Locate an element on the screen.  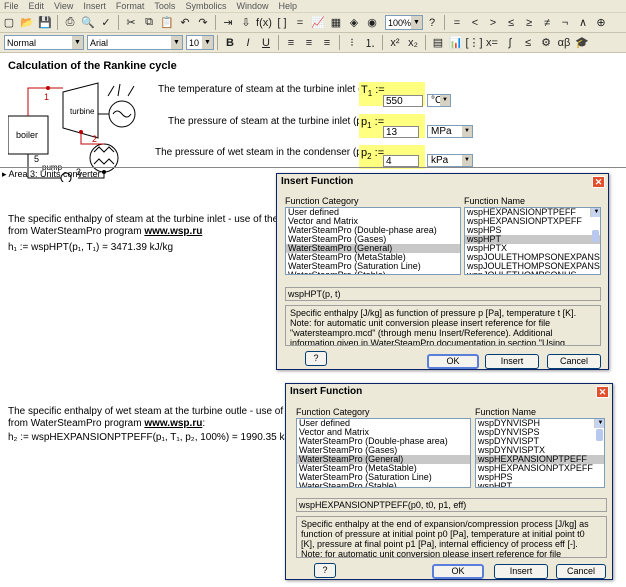
programming-toolbar-icon: ⚙ is located at coordinates (546, 43).